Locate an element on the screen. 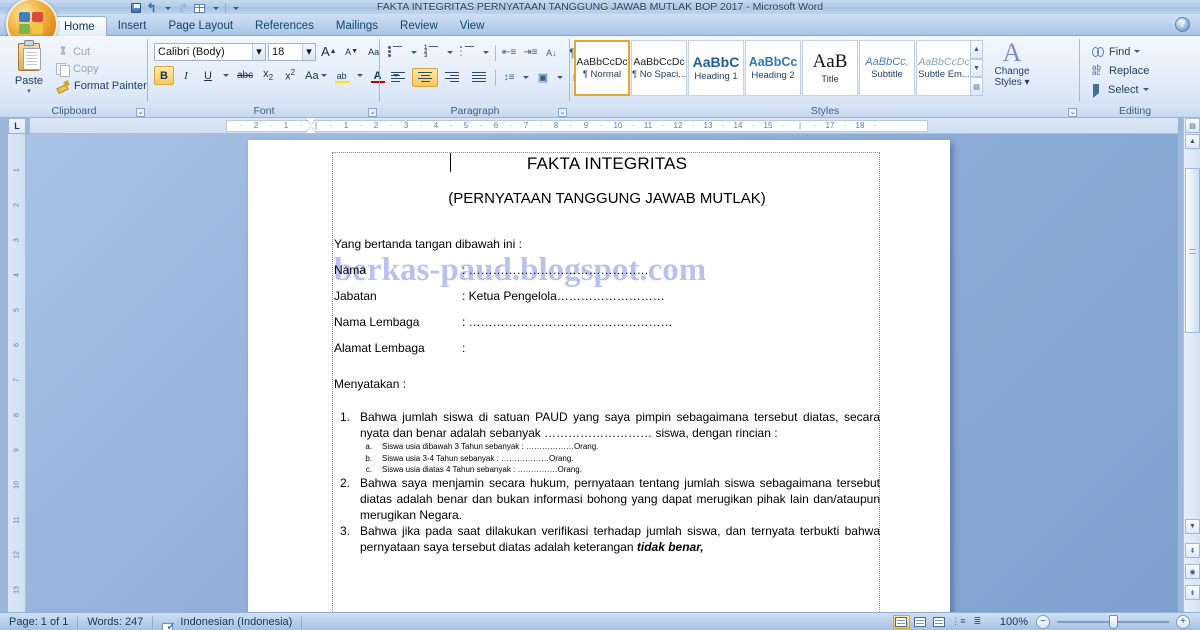 Image resolution: width=1200 pixels, height=630 pixels. paste-dropdown-arrow: ▾ is located at coordinates (29, 91).